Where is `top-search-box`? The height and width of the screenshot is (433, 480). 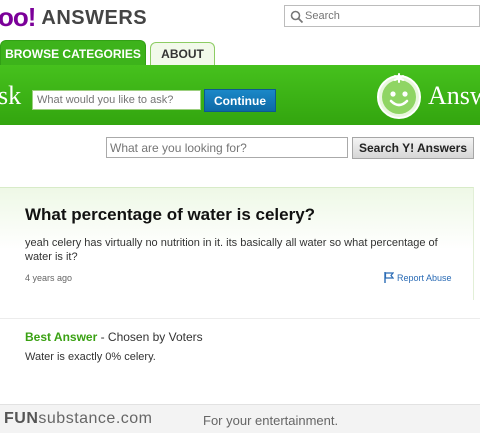 top-search-box is located at coordinates (382, 16).